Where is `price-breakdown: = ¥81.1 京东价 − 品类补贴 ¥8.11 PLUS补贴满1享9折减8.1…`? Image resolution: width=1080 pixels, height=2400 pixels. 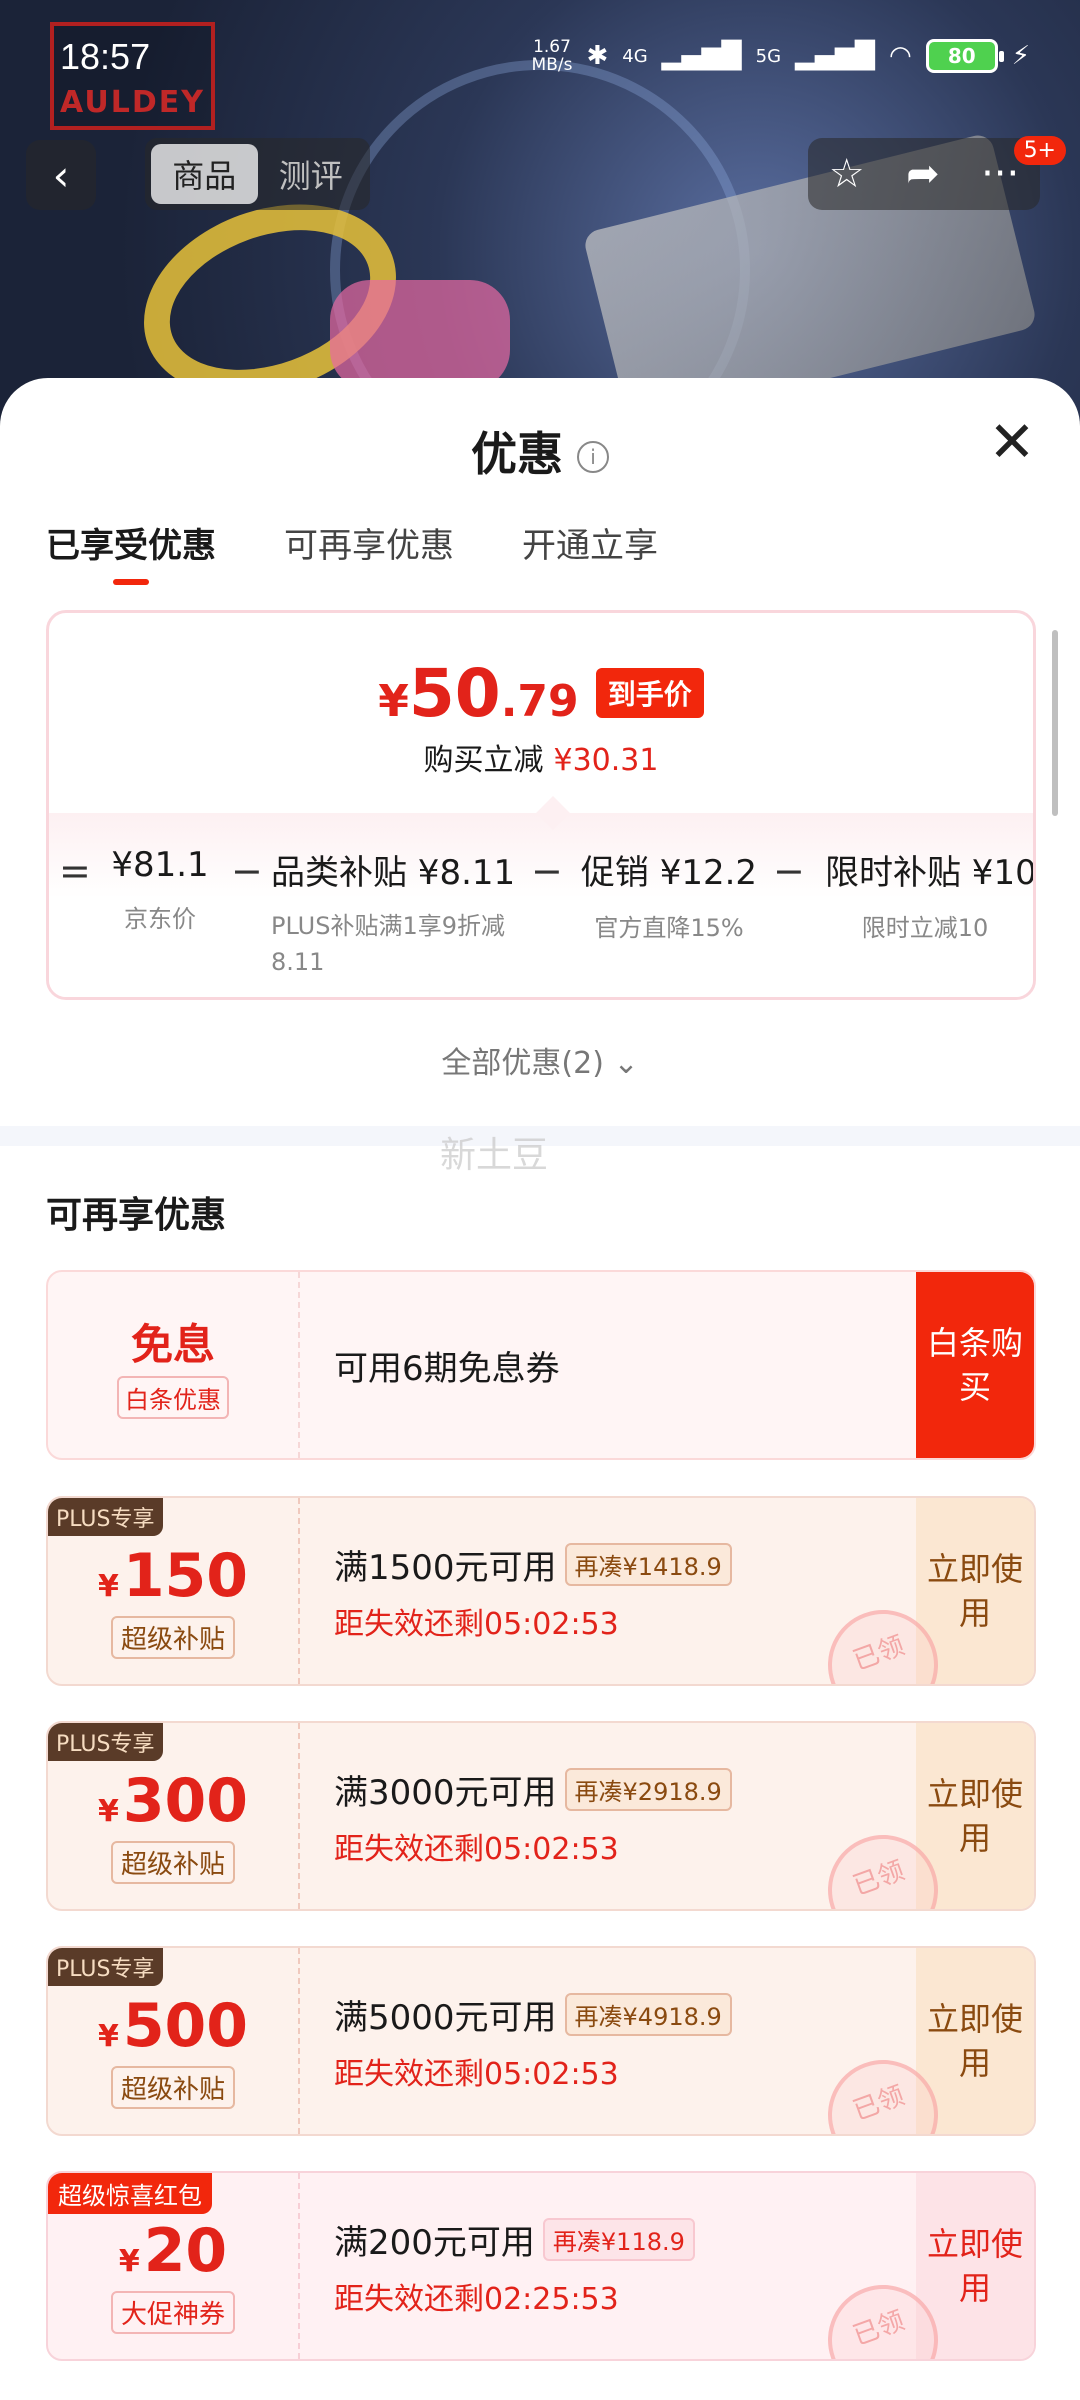
price-breakdown: = ¥81.1 京东价 − 品类补贴 ¥8.11 PLUS补贴满1享9折减8.1… is located at coordinates (542, 896).